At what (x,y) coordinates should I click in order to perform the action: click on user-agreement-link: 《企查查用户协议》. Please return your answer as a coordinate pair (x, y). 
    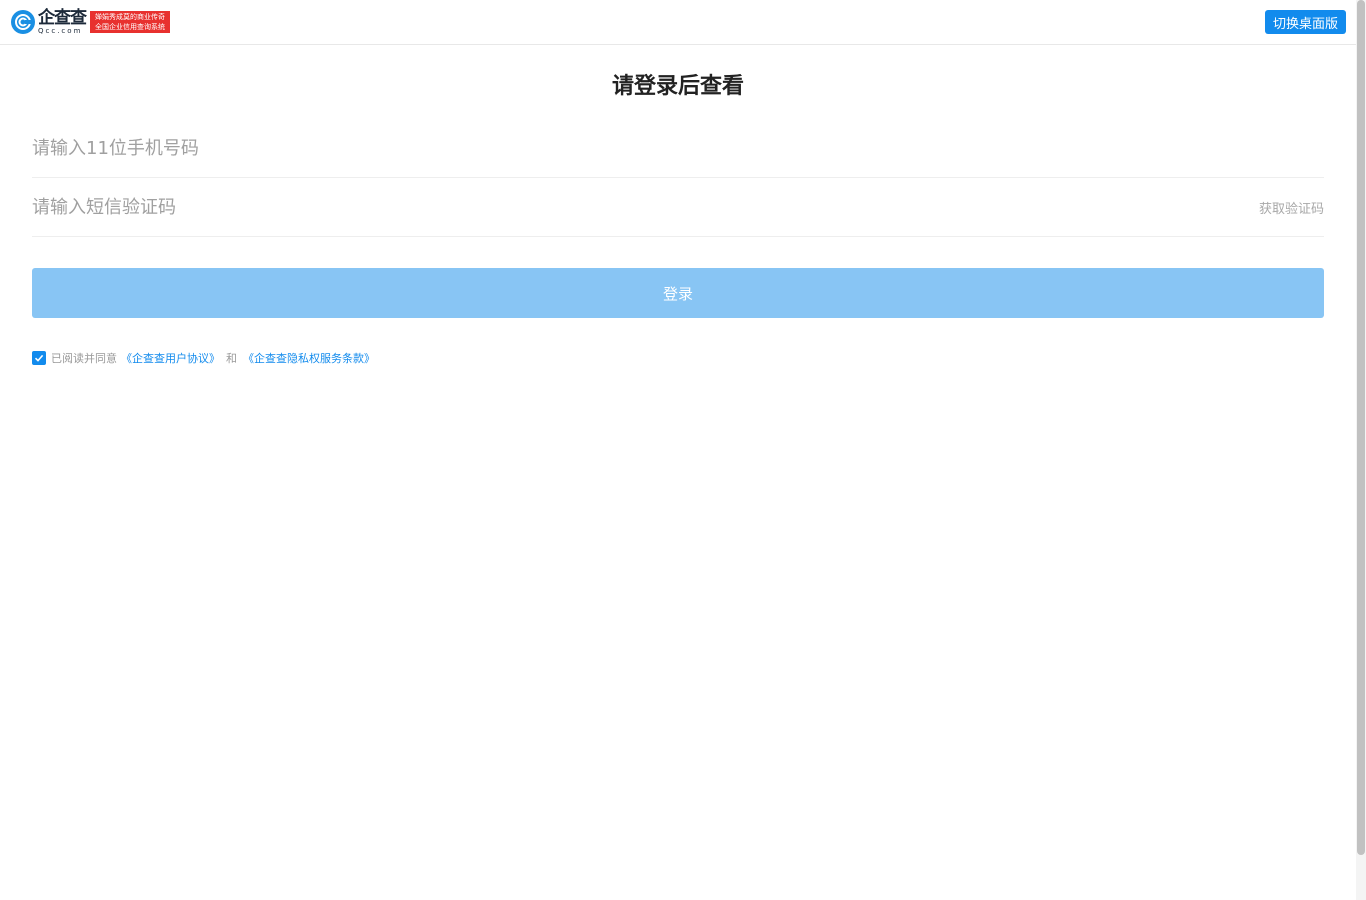
    Looking at the image, I should click on (170, 358).